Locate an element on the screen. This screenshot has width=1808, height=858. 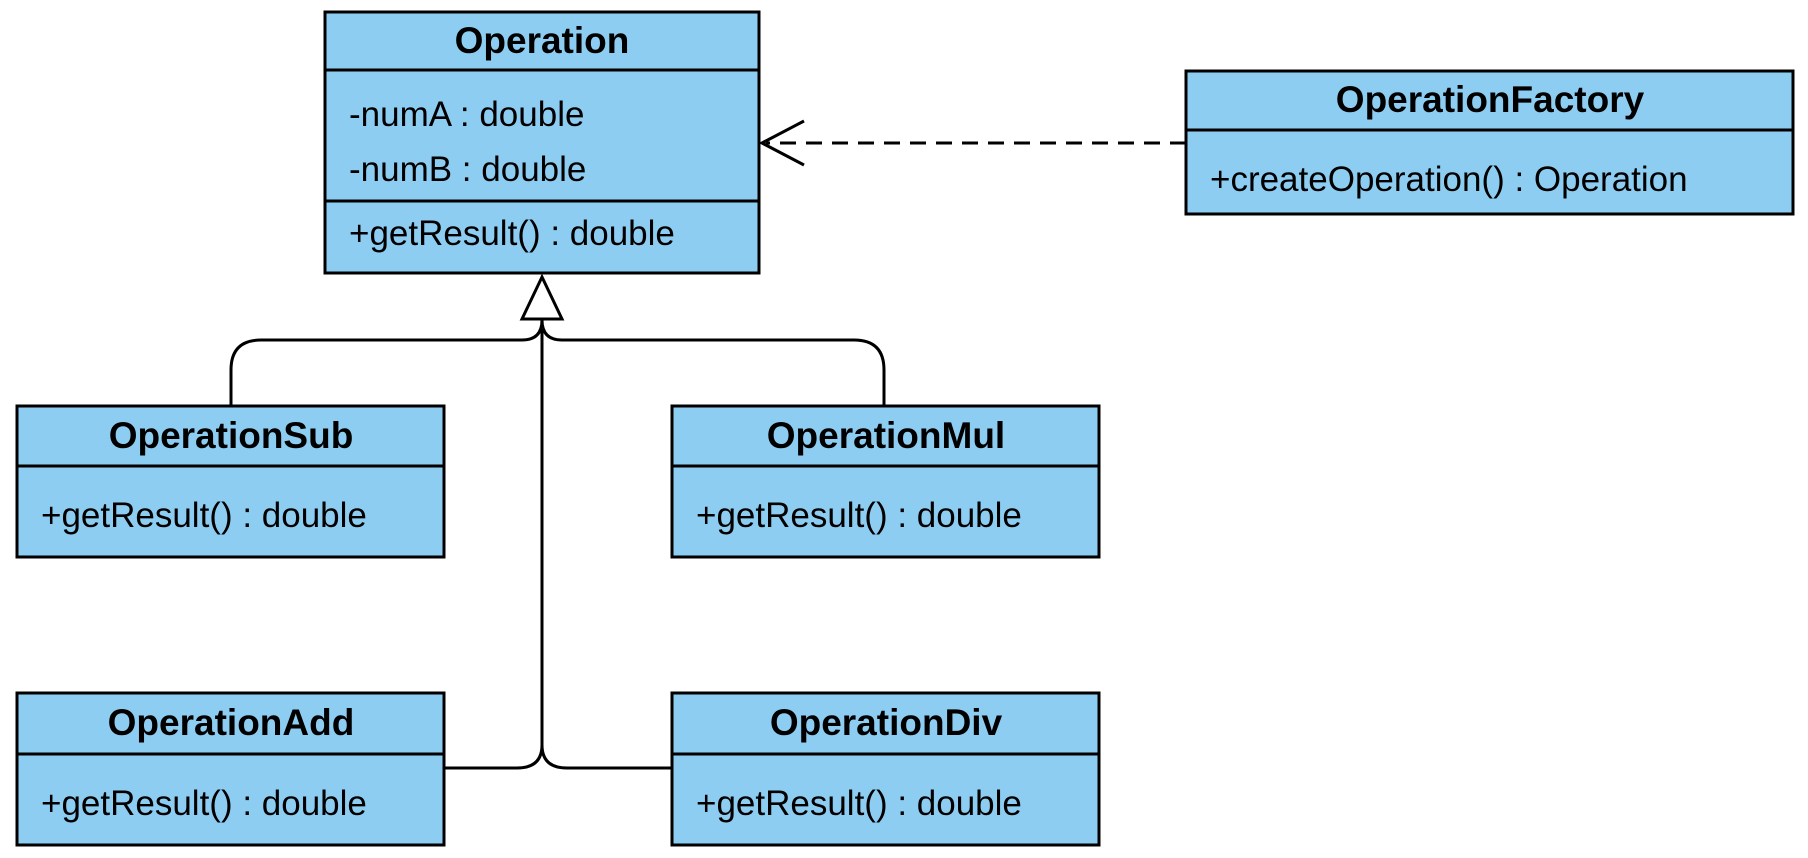
class-name: OperationAdd is located at coordinates (231, 722).